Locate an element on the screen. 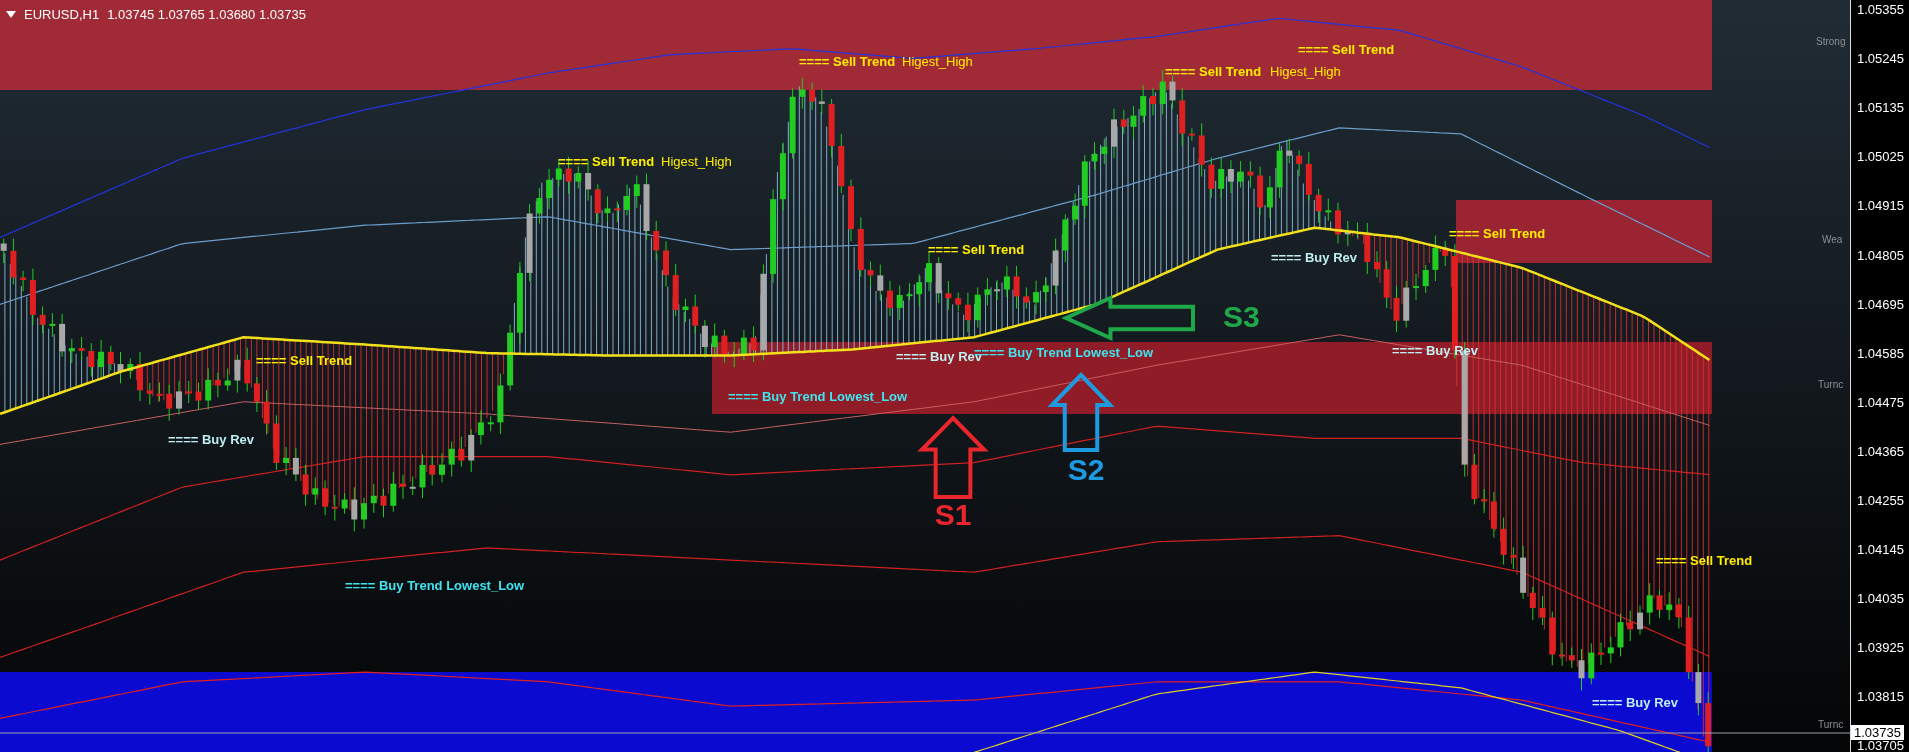 The image size is (1909, 752). zone-label: Strong is located at coordinates (1831, 41).